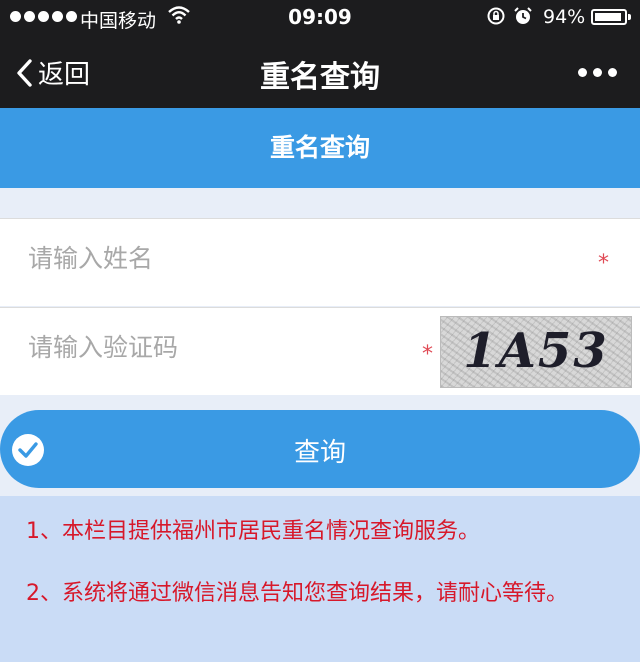 Image resolution: width=640 pixels, height=662 pixels. I want to click on query-button: 查询, so click(320, 449).